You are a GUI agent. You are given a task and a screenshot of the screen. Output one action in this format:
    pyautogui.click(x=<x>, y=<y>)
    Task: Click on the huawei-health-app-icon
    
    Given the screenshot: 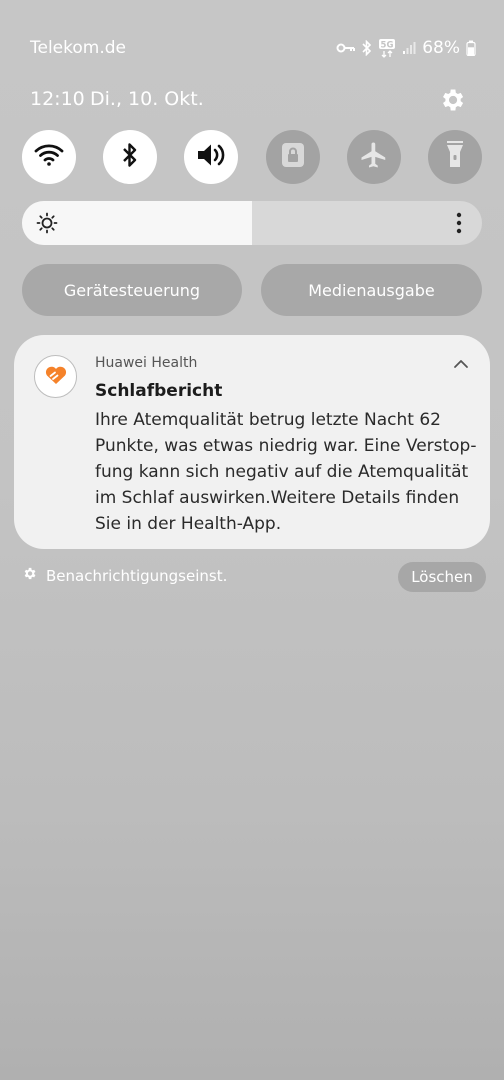 What is the action you would take?
    pyautogui.click(x=55, y=376)
    